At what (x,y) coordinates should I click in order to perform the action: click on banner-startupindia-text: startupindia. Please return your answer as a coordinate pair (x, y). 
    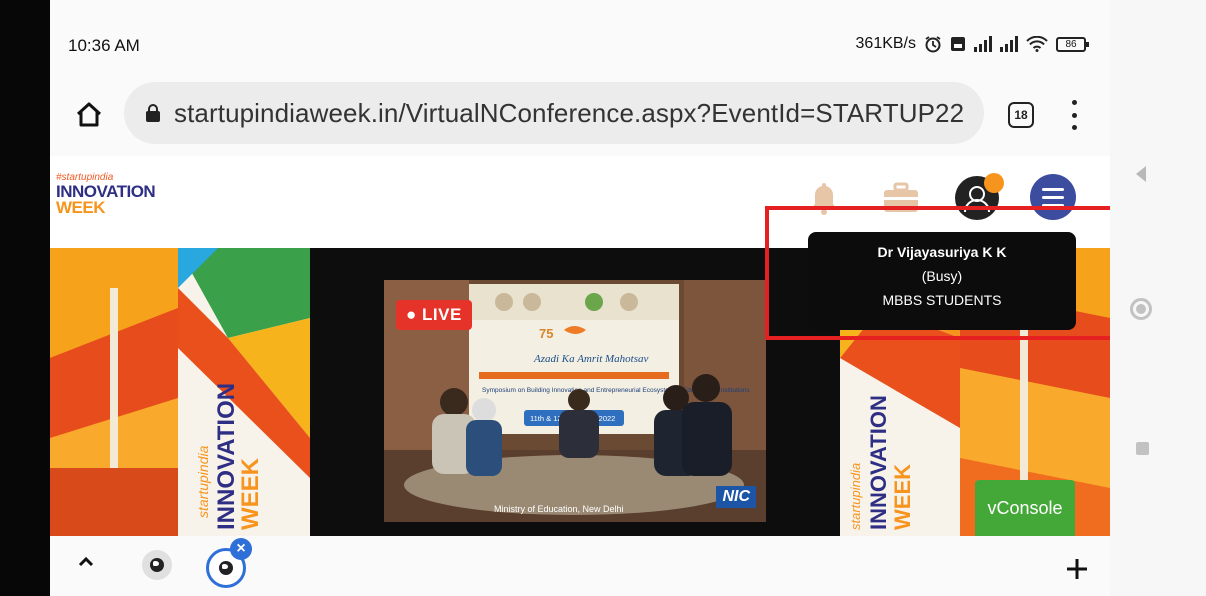
    Looking at the image, I should click on (203, 481).